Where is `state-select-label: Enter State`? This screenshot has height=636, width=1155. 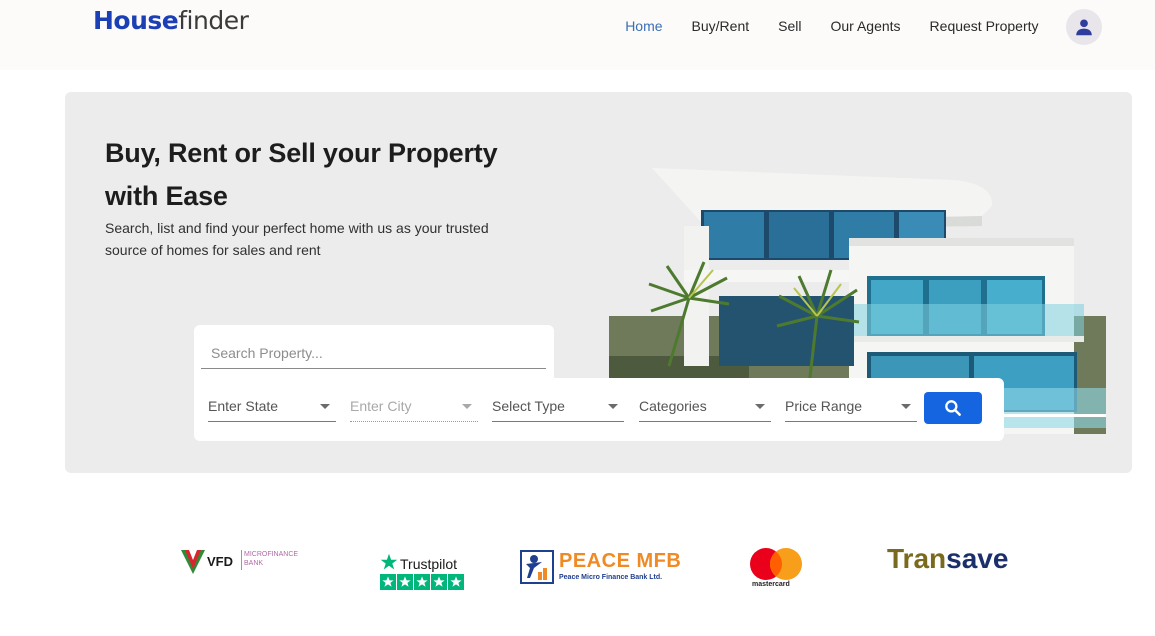
state-select-label: Enter State is located at coordinates (243, 406).